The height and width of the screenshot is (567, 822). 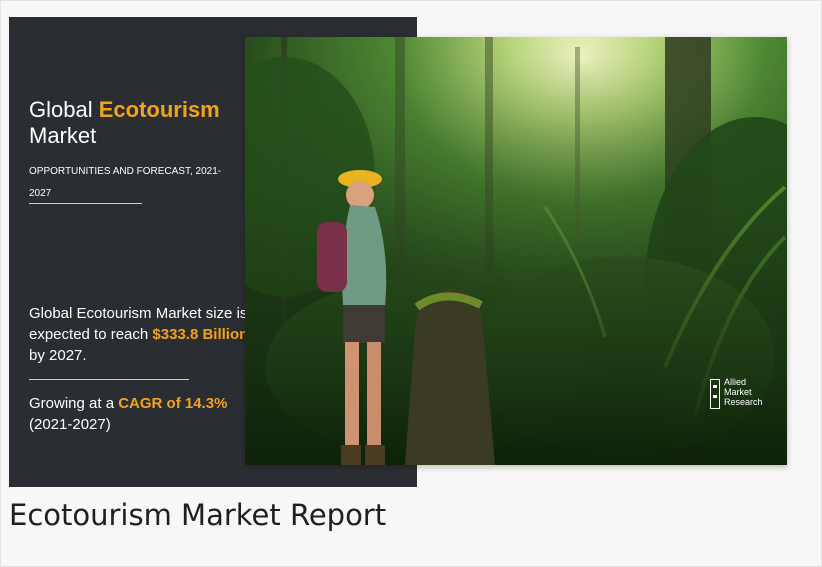 I want to click on logo-text: Allied Market Research, so click(x=743, y=392).